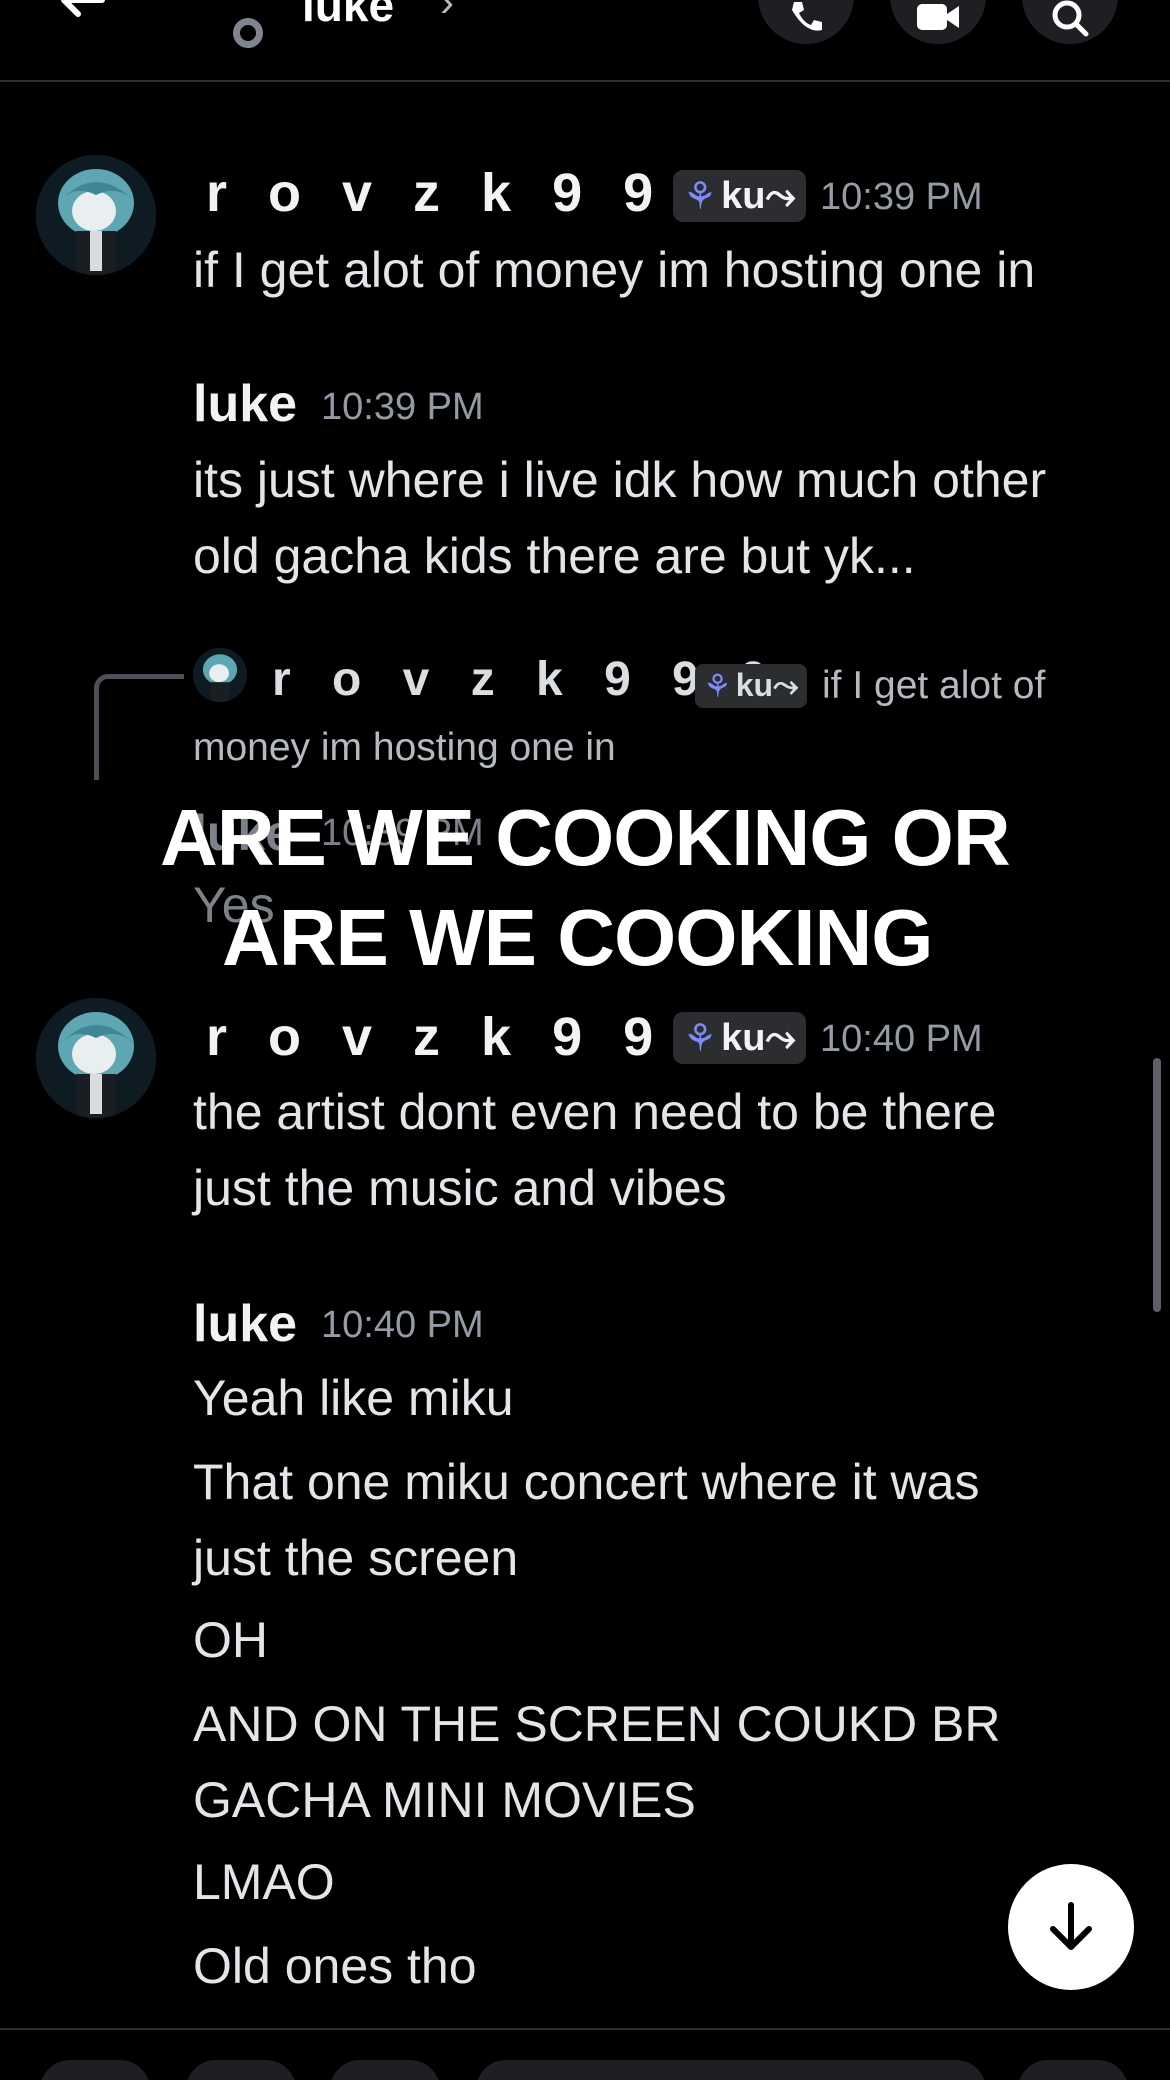  Describe the element at coordinates (614, 270) in the screenshot. I see `message-text: if I get alot of money im hosting one in` at that location.